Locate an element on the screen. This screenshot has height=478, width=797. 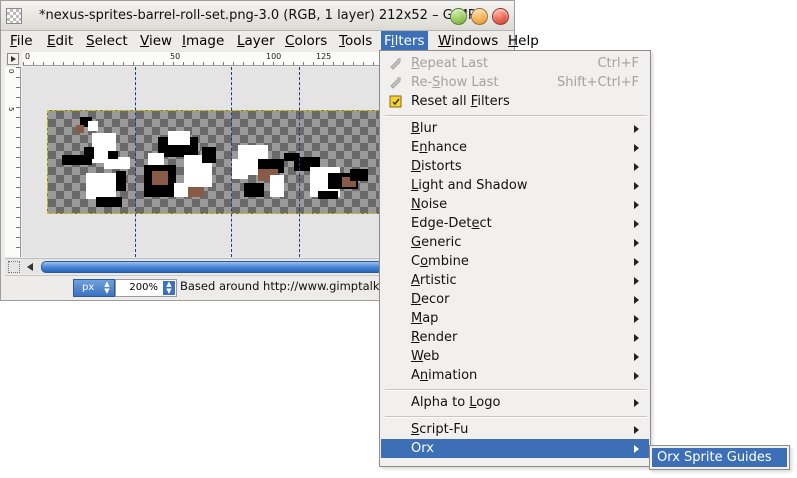
menu-item-label: Render is located at coordinates (434, 337).